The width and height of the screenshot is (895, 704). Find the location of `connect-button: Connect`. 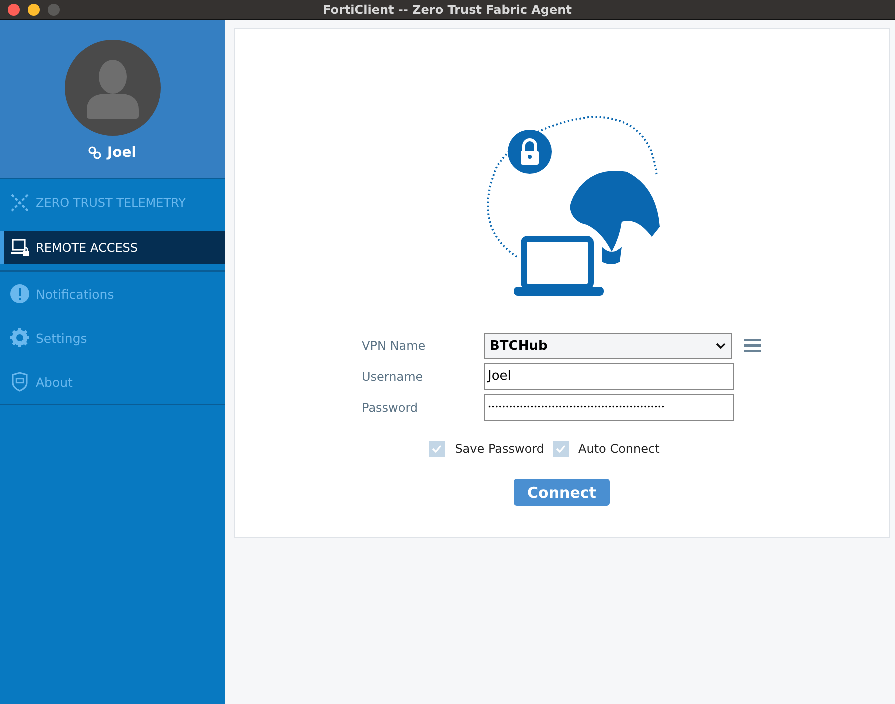

connect-button: Connect is located at coordinates (562, 492).